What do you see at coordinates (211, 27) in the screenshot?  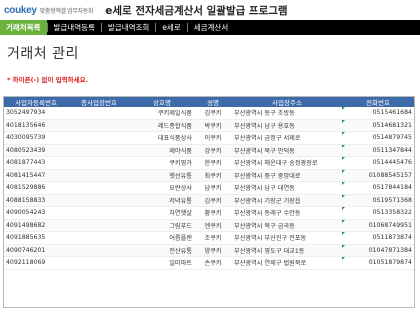 I see `tab-tax-invoice: 세금계산서` at bounding box center [211, 27].